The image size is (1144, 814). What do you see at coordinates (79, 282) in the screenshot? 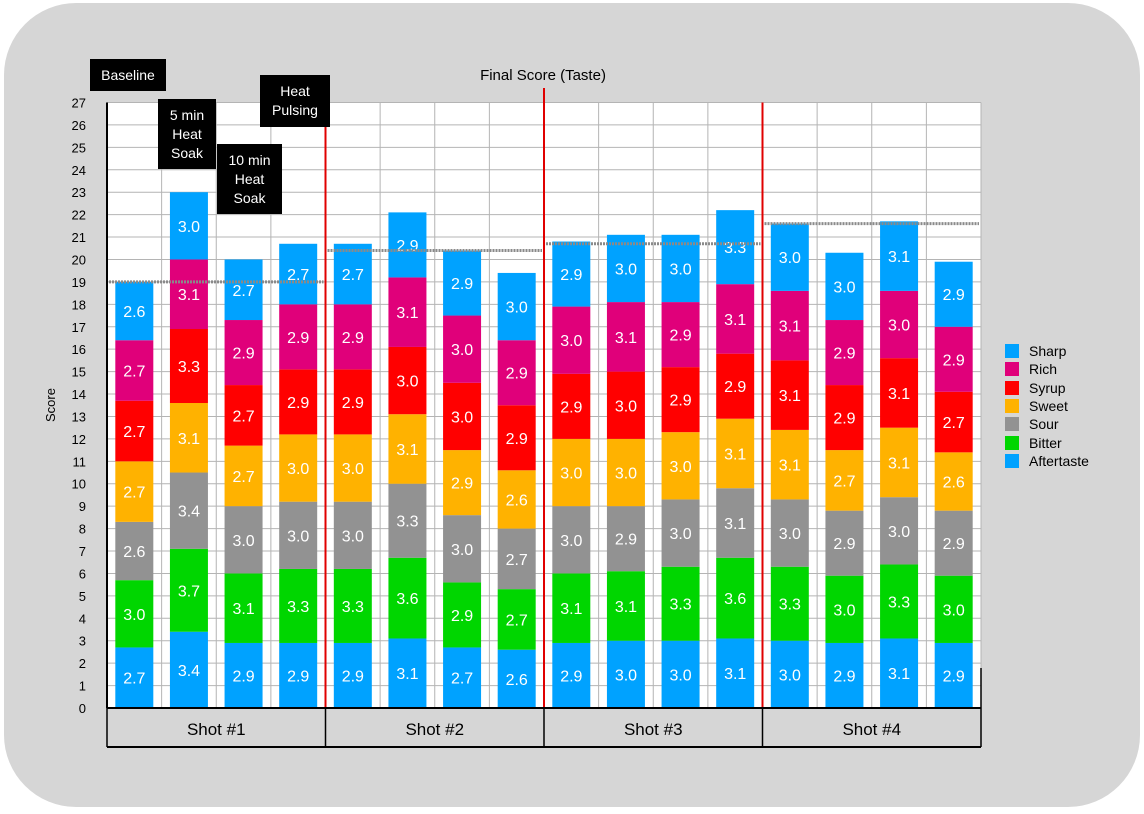
I see `y-tick-label: 19` at bounding box center [79, 282].